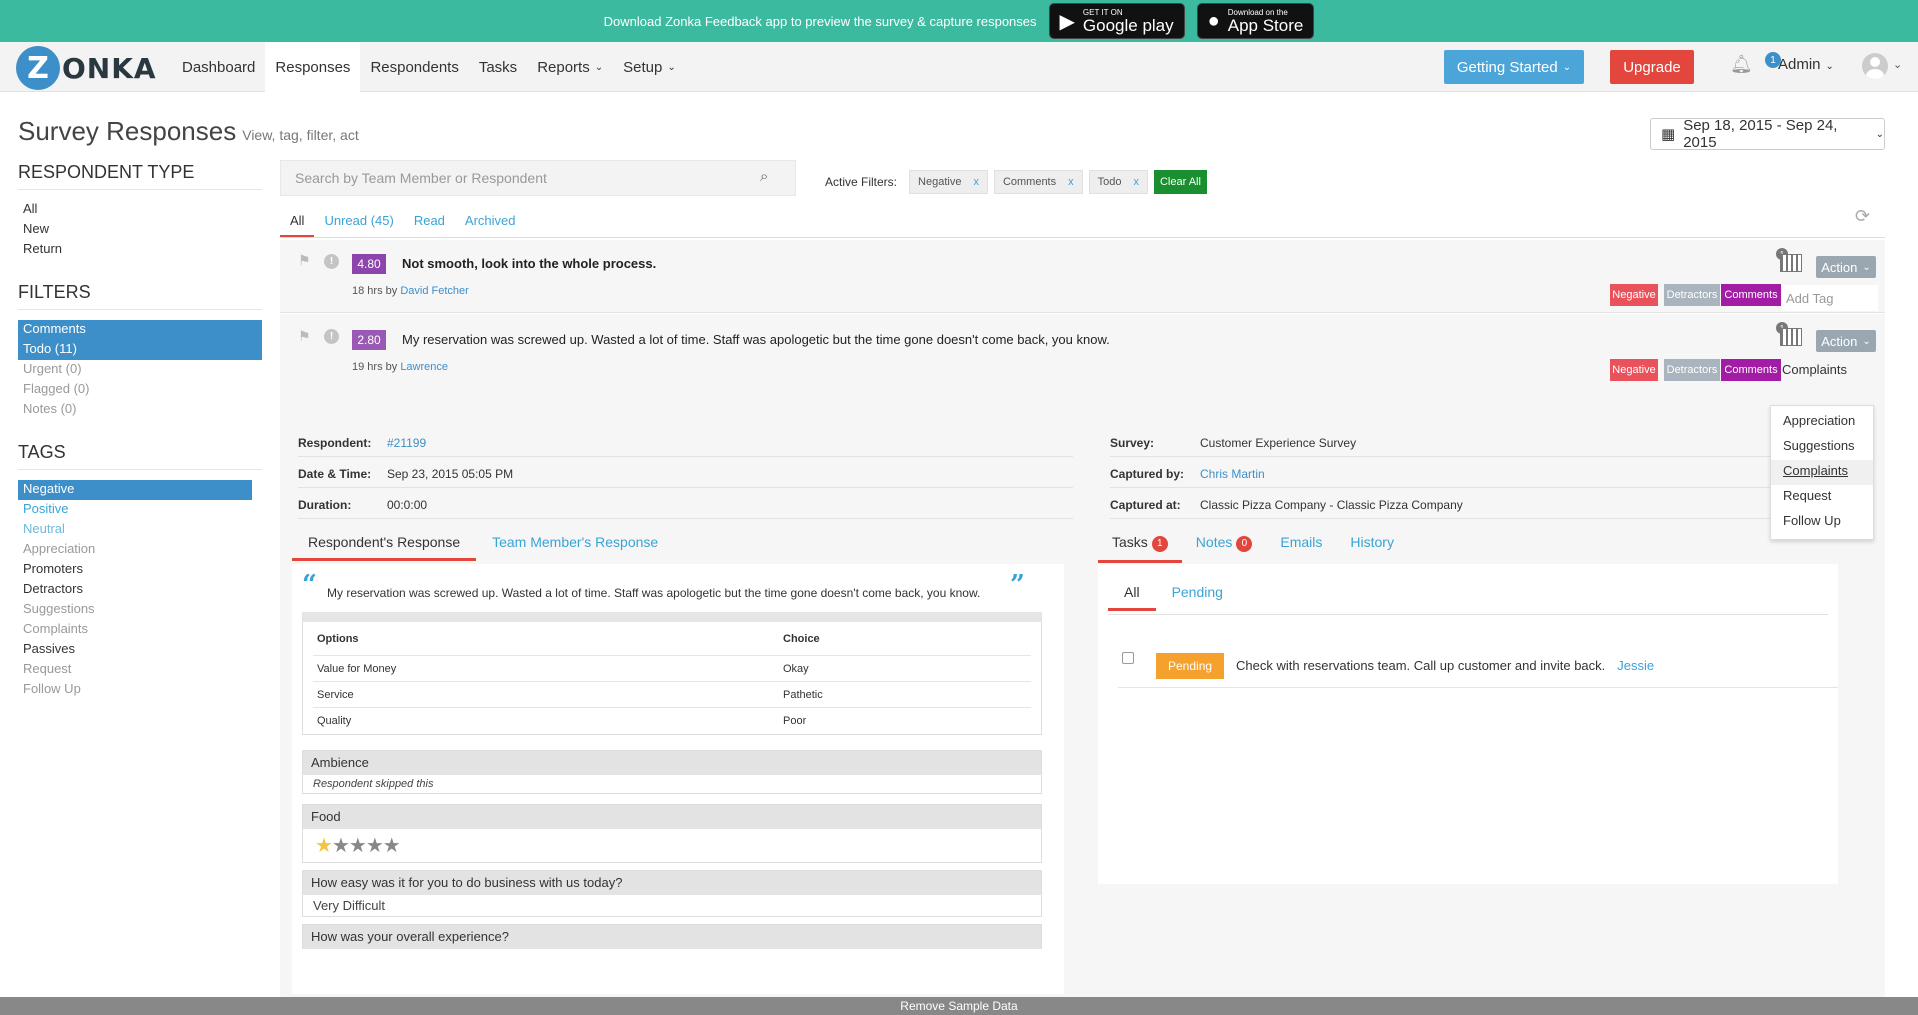 Image resolution: width=1918 pixels, height=1015 pixels. What do you see at coordinates (764, 176) in the screenshot?
I see `search-icon: ⌕` at bounding box center [764, 176].